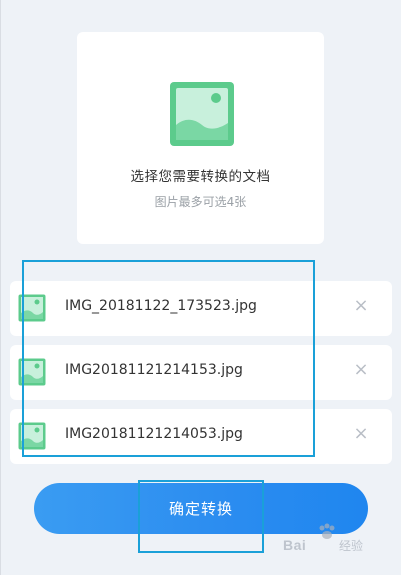  I want to click on watermark-brand: Bai, so click(295, 545).